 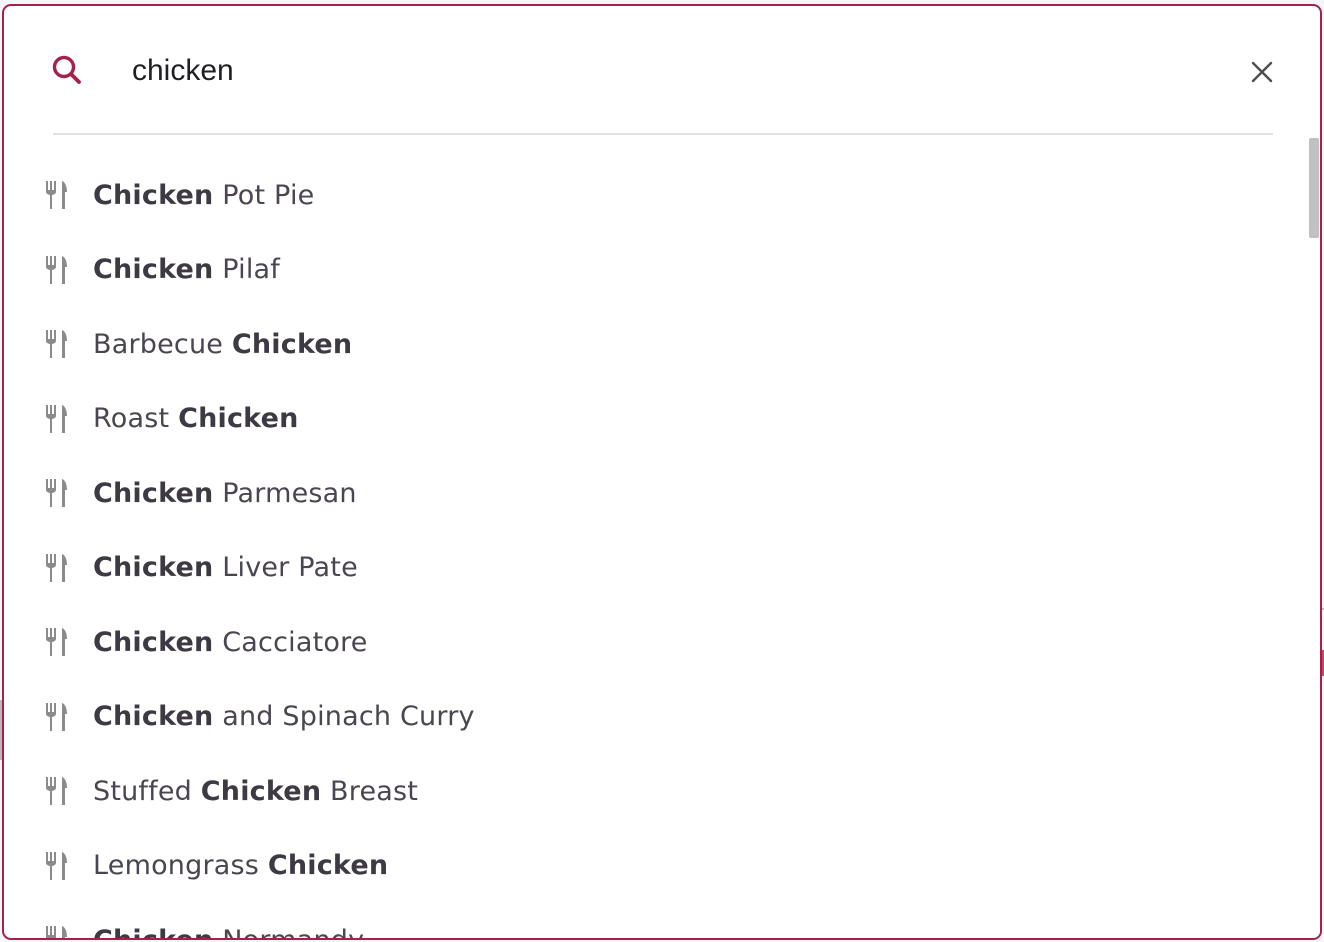 What do you see at coordinates (246, 269) in the screenshot?
I see `result-text-after: Pilaf` at bounding box center [246, 269].